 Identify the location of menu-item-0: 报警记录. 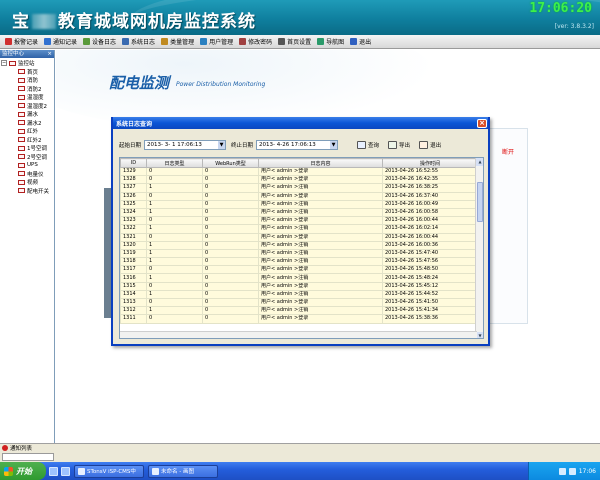
(21, 42).